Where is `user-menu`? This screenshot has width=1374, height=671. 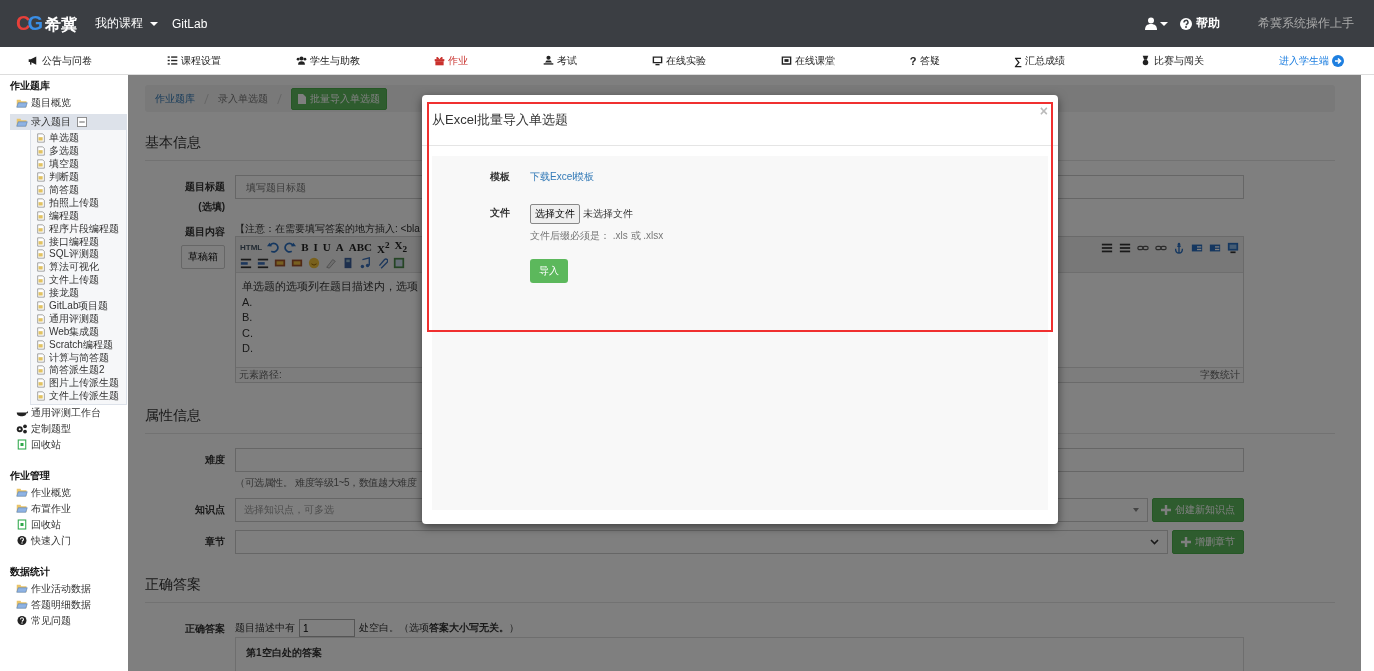 user-menu is located at coordinates (1156, 23).